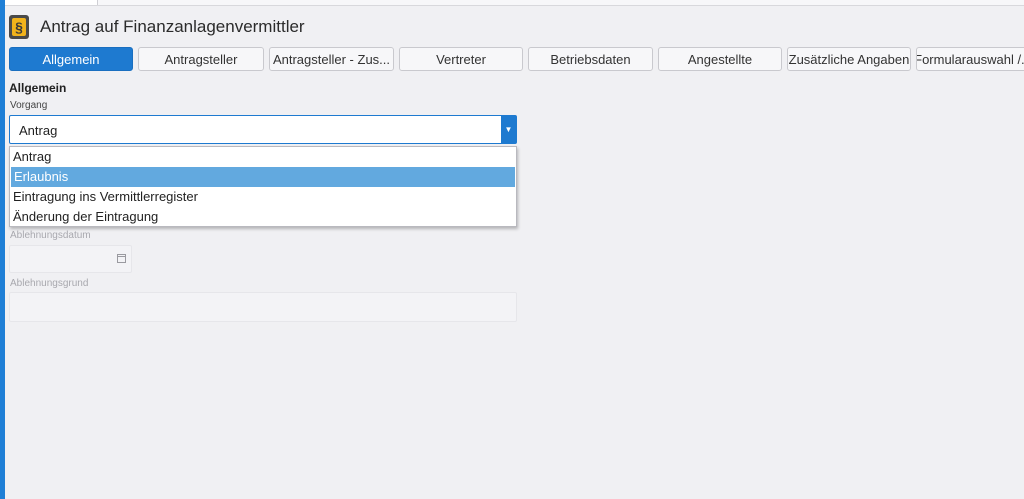  What do you see at coordinates (201, 59) in the screenshot?
I see `tab-antragsteller: Antragsteller` at bounding box center [201, 59].